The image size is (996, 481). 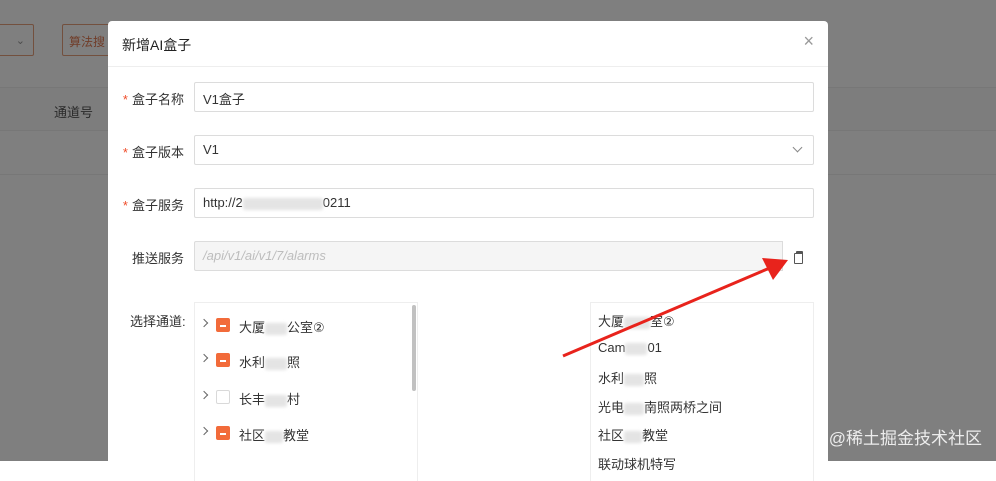 I want to click on modal-title: 新增AI盒子, so click(x=157, y=45).